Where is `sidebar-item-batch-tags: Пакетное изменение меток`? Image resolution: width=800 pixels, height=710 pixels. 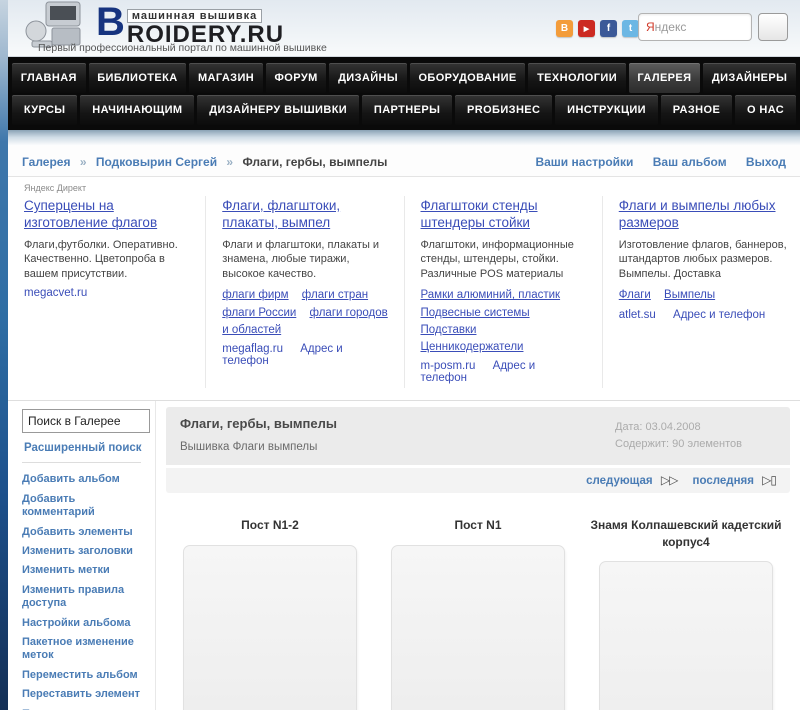 sidebar-item-batch-tags: Пакетное изменение меток is located at coordinates (85, 649).